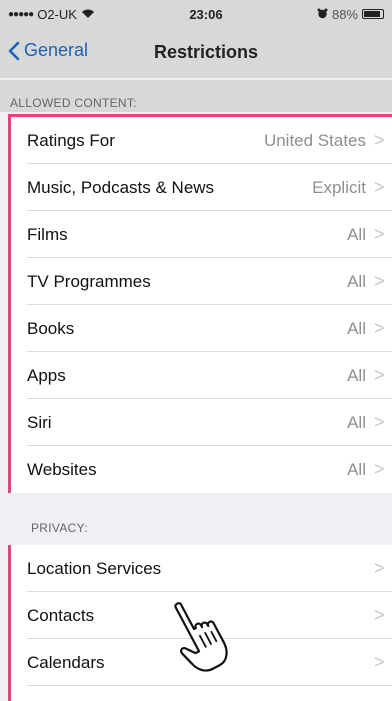 The image size is (392, 701). What do you see at coordinates (201, 234) in the screenshot?
I see `row-films: Films All >` at bounding box center [201, 234].